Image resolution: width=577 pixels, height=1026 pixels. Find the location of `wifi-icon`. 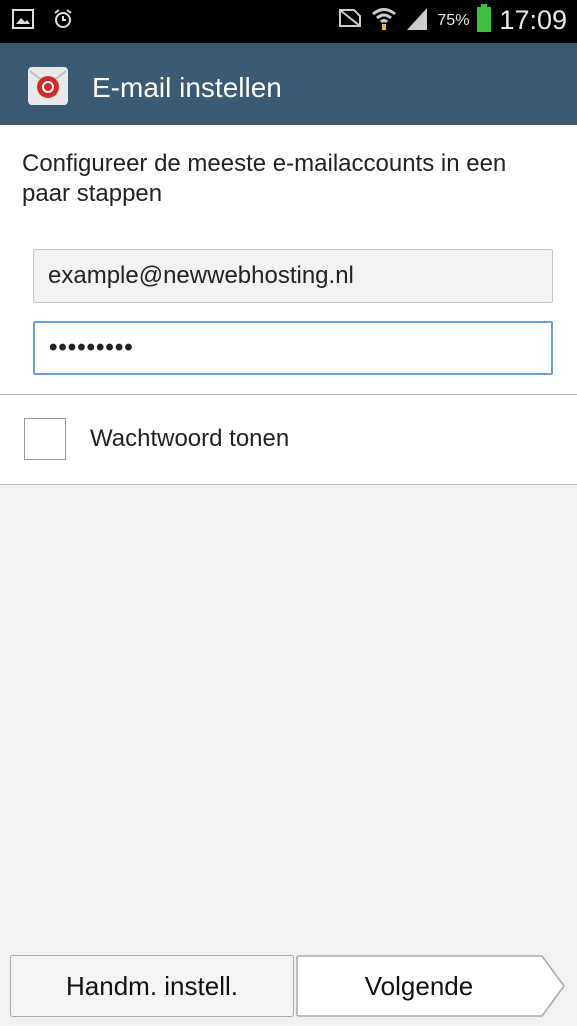

wifi-icon is located at coordinates (384, 20).